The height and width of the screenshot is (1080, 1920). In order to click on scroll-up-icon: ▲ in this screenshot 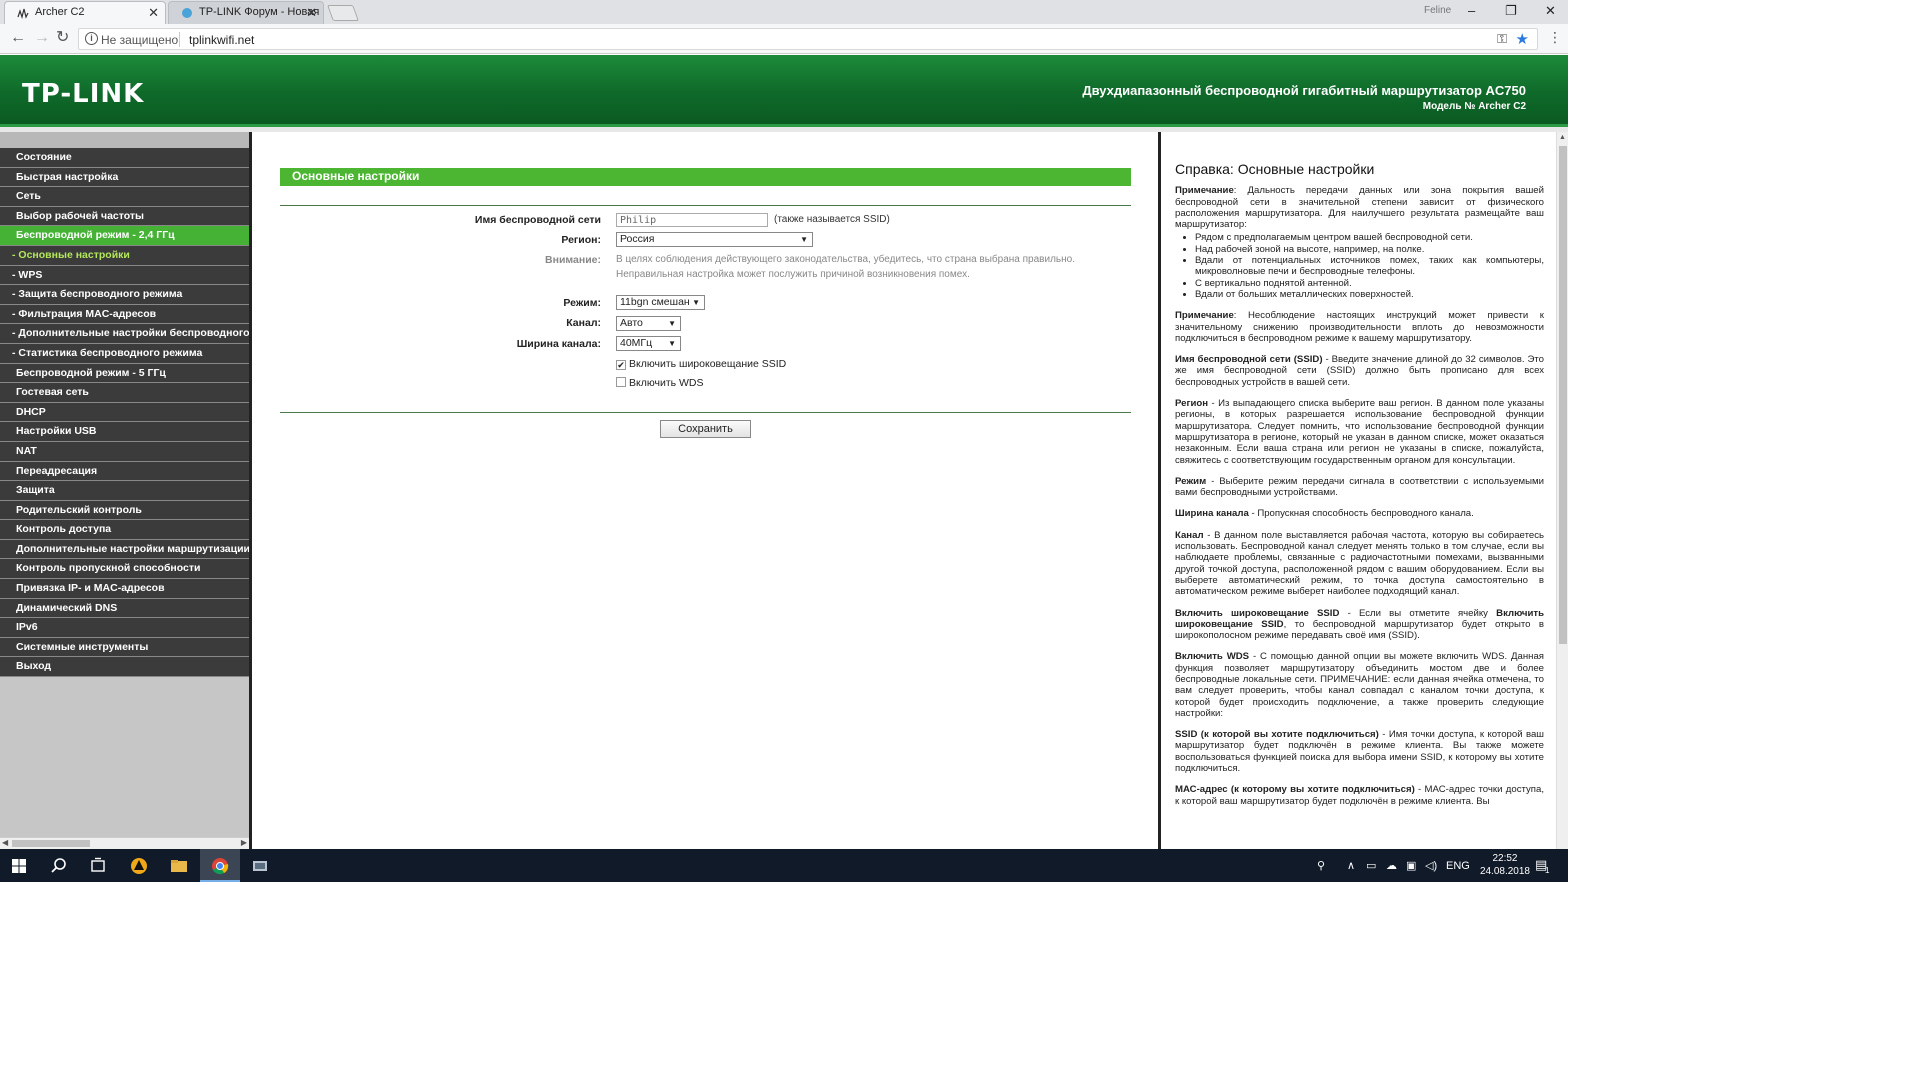, I will do `click(1562, 137)`.